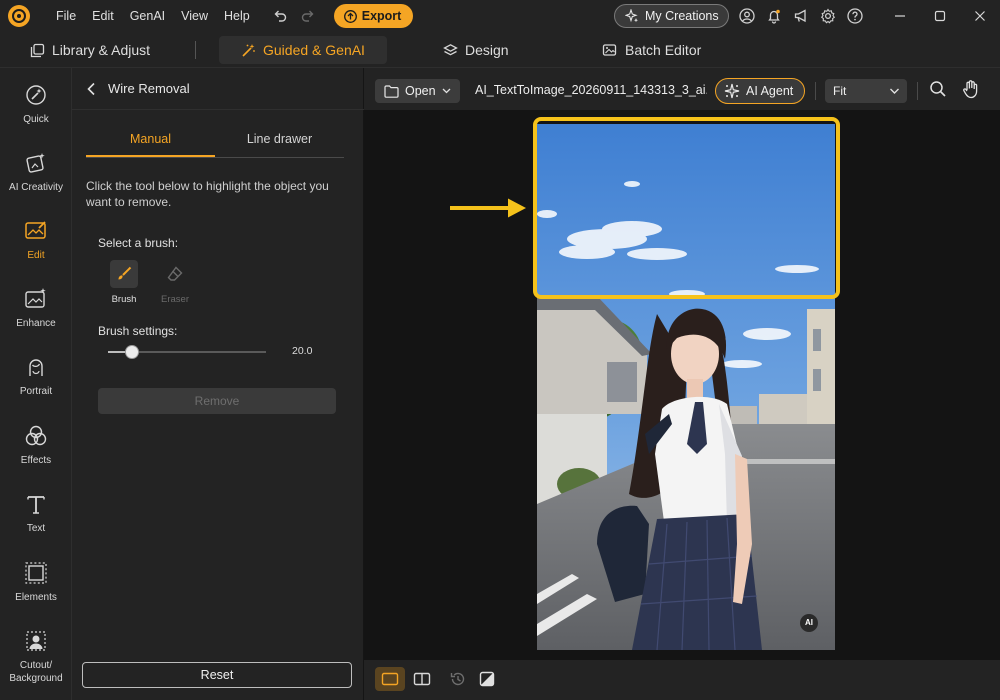 This screenshot has width=1000, height=700. Describe the element at coordinates (66, 16) in the screenshot. I see `menu-file: File` at that location.